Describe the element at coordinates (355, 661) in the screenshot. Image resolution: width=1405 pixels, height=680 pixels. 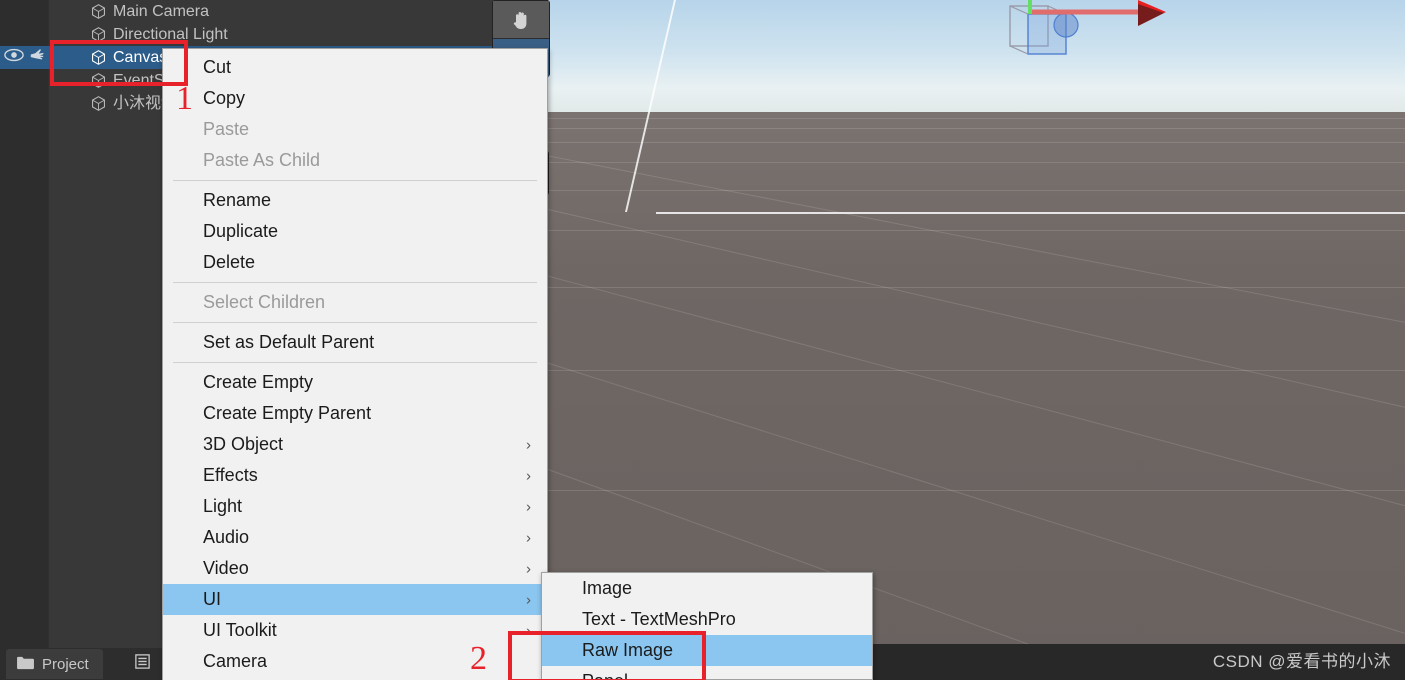
I see `menu-item-camera: Camera` at that location.